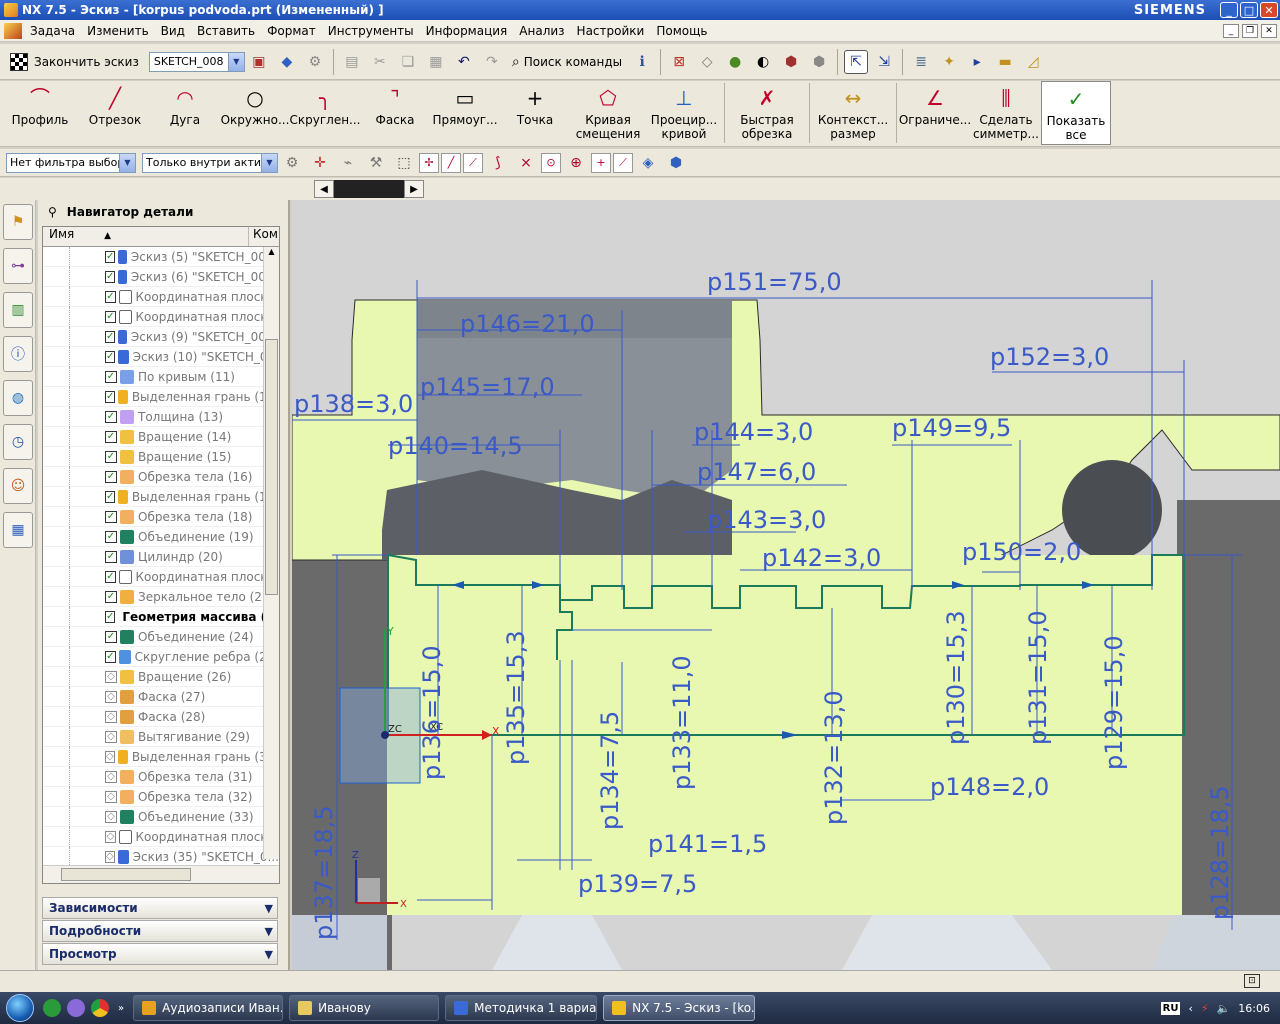  Describe the element at coordinates (611, 31) in the screenshot. I see `menu-preferences: Настройки` at that location.